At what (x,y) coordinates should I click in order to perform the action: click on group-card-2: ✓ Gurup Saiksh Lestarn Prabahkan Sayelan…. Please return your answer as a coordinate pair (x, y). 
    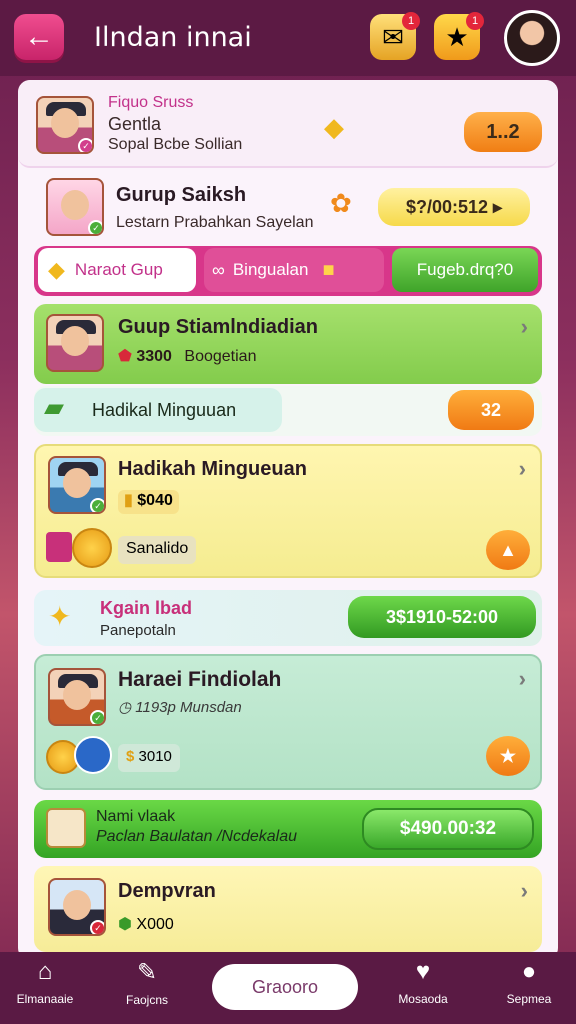
    Looking at the image, I should click on (288, 209).